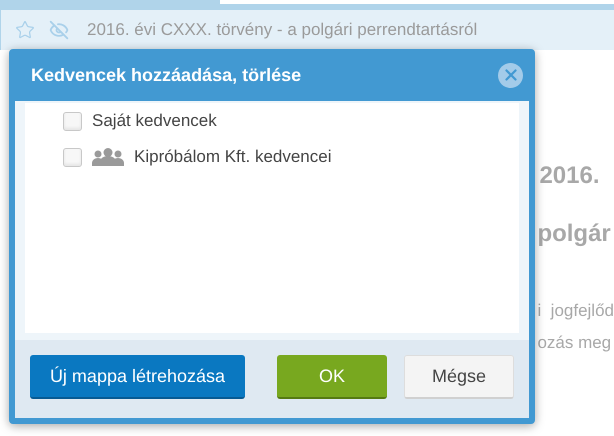 The width and height of the screenshot is (614, 436). What do you see at coordinates (154, 121) in the screenshot?
I see `folder-label: Saját kedvencek` at bounding box center [154, 121].